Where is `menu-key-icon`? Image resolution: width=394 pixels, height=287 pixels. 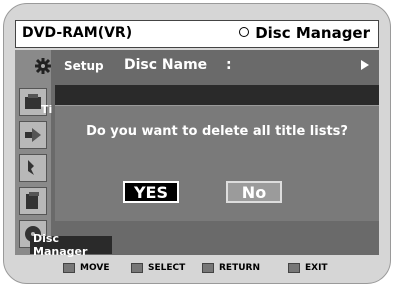
menu-key-icon is located at coordinates (294, 268).